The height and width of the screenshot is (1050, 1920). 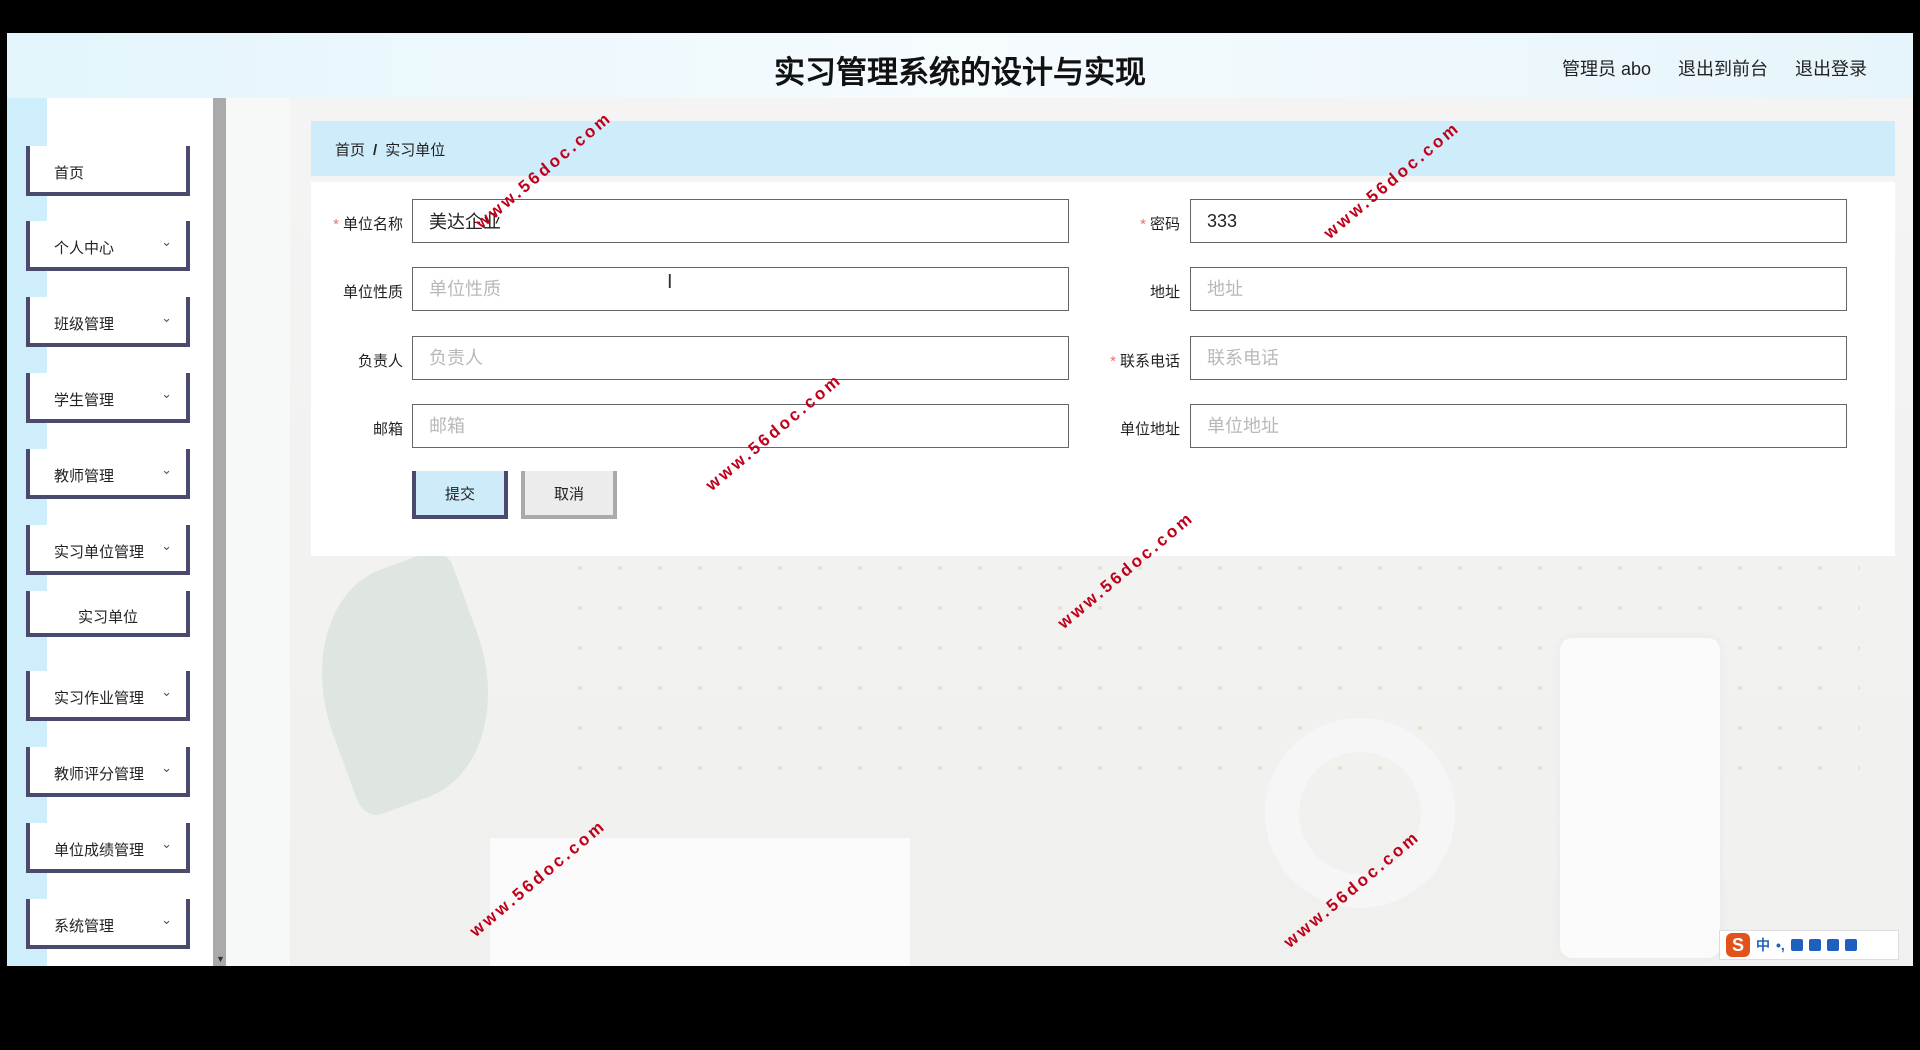 What do you see at coordinates (1606, 68) in the screenshot?
I see `current-user: 管理员 abo` at bounding box center [1606, 68].